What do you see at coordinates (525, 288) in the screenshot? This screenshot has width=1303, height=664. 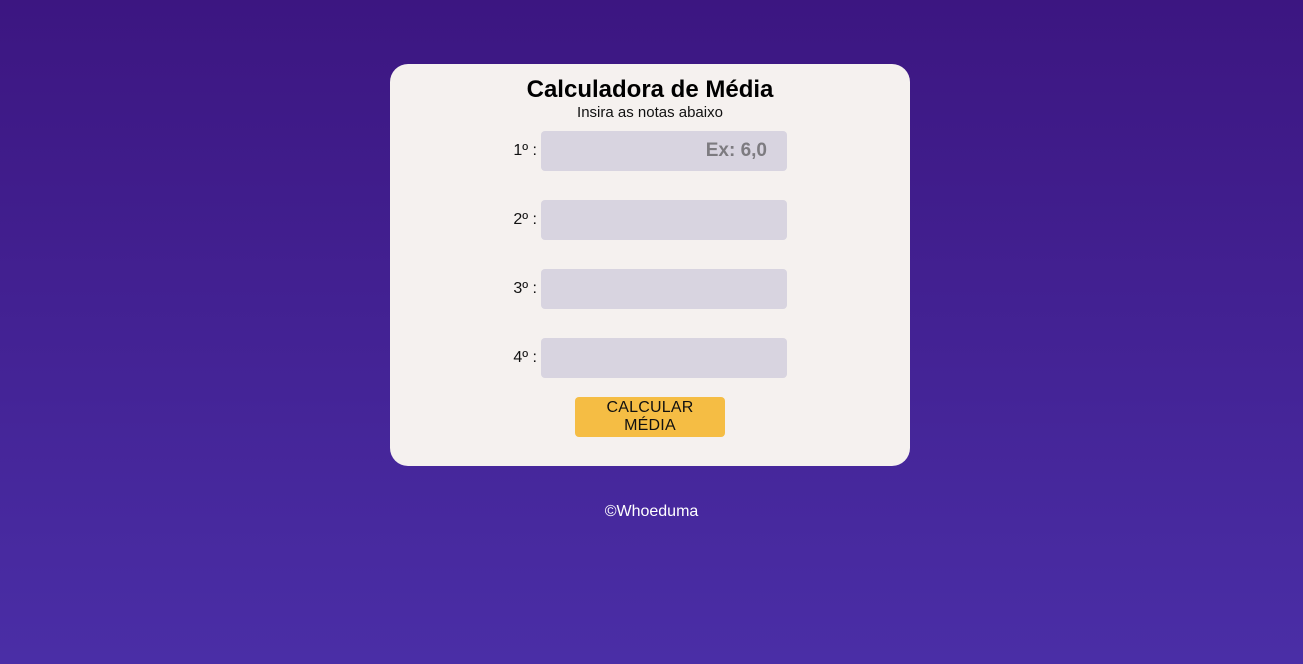 I see `grade-label-3: 3º :` at bounding box center [525, 288].